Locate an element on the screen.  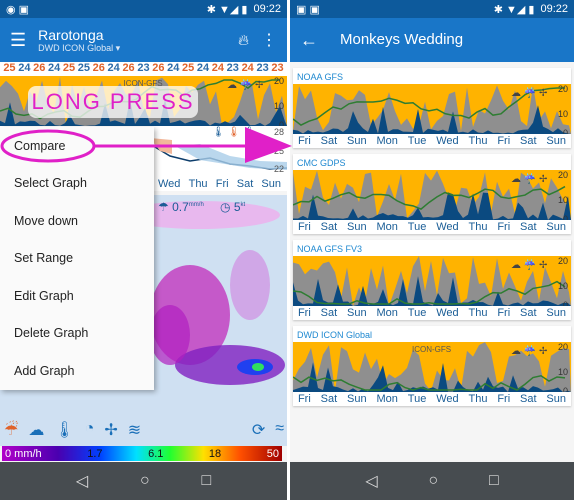
app-bar: ← Monkeys Wedding is located at coordinates (432, 40).